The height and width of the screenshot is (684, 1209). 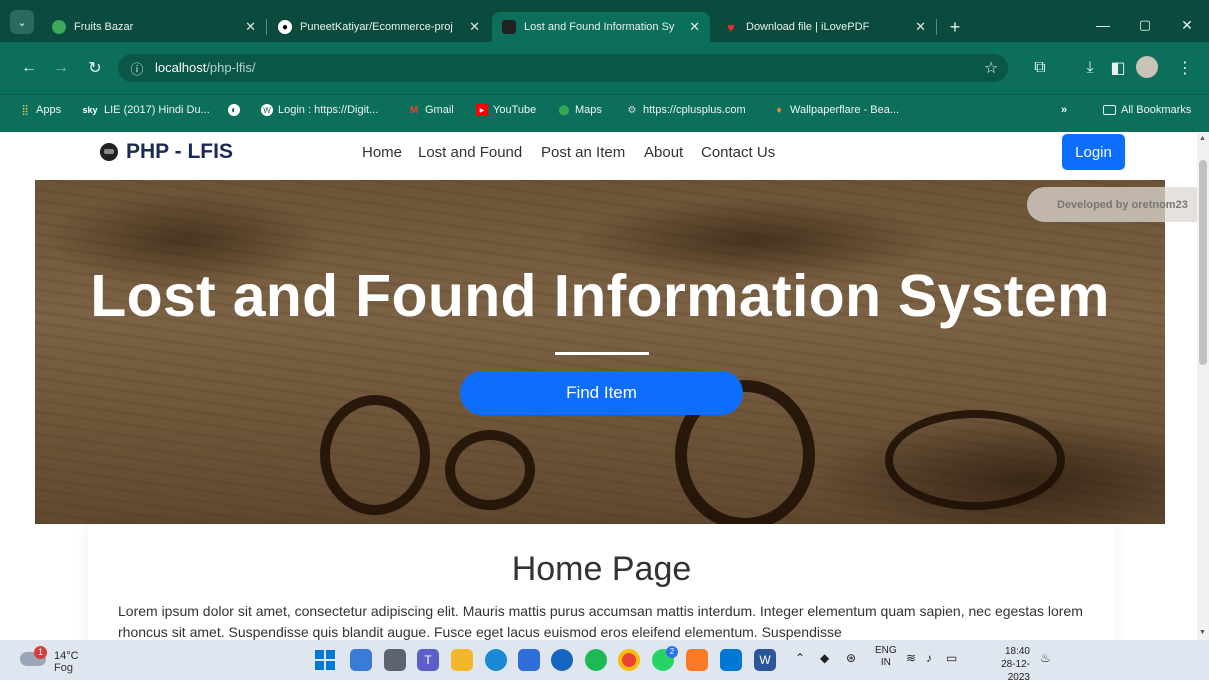 What do you see at coordinates (25, 110) in the screenshot?
I see `apps-grid-icon: ⣿` at bounding box center [25, 110].